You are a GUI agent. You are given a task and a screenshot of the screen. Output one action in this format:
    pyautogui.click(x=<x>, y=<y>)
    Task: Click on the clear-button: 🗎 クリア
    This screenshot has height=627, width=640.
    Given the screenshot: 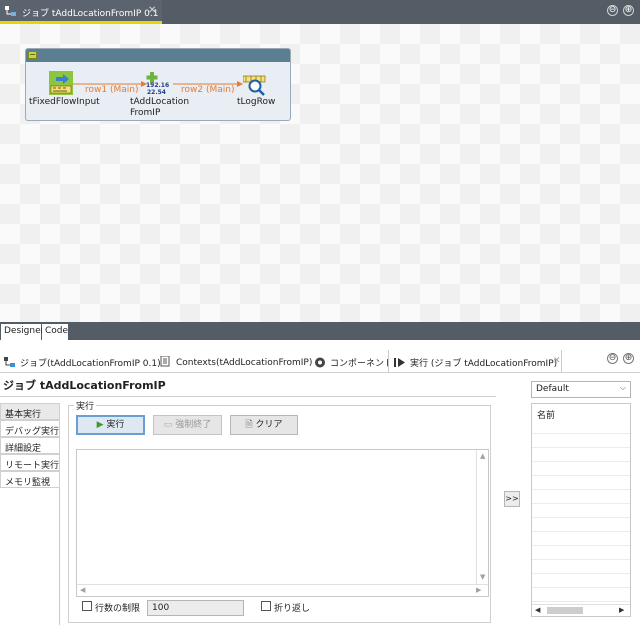 What is the action you would take?
    pyautogui.click(x=264, y=425)
    